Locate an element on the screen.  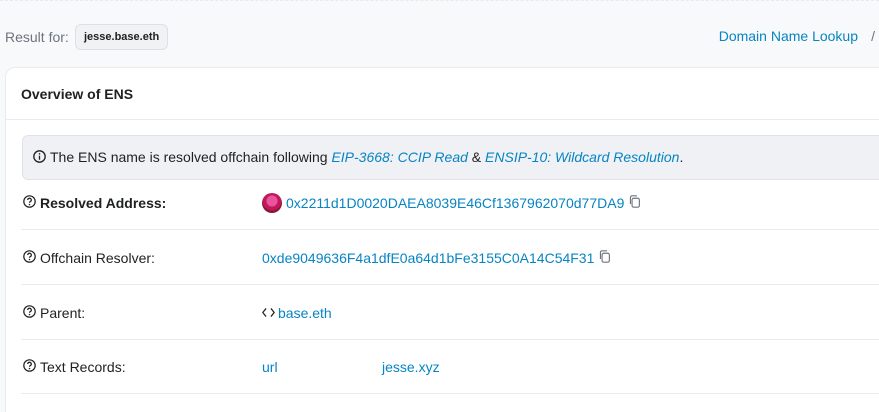
row-text-records: Text Records: url jesse.xyz is located at coordinates (450, 367).